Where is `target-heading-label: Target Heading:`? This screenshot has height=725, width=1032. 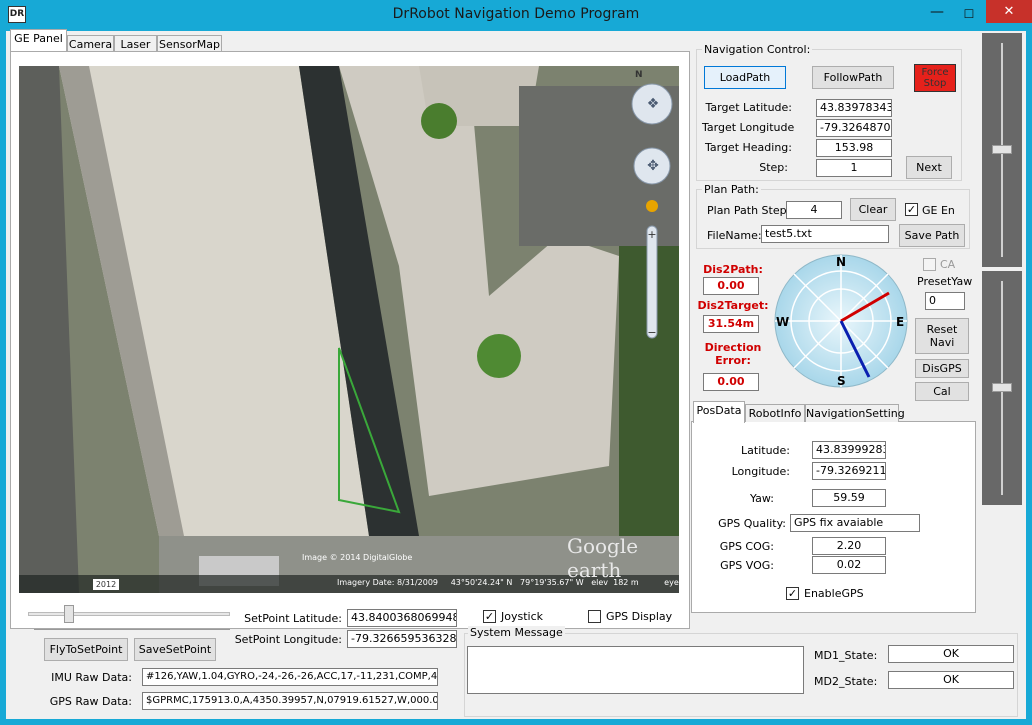
target-heading-label: Target Heading: is located at coordinates (748, 147).